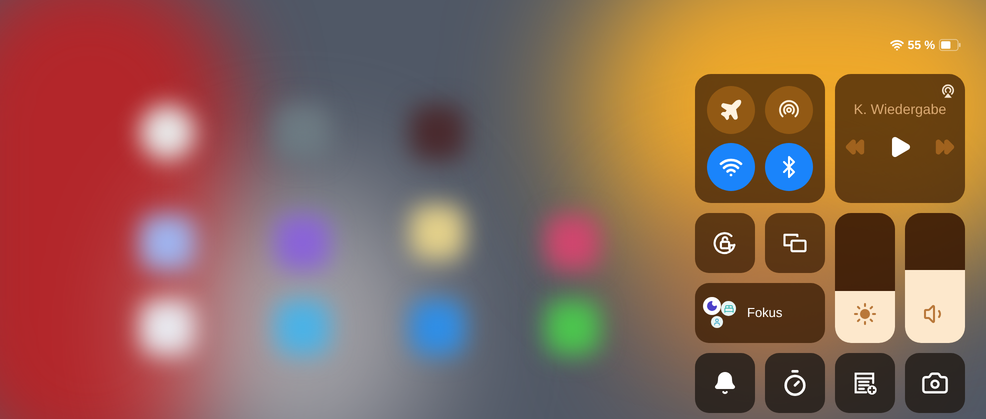  Describe the element at coordinates (795, 243) in the screenshot. I see `screen-mirroring-tile` at that location.